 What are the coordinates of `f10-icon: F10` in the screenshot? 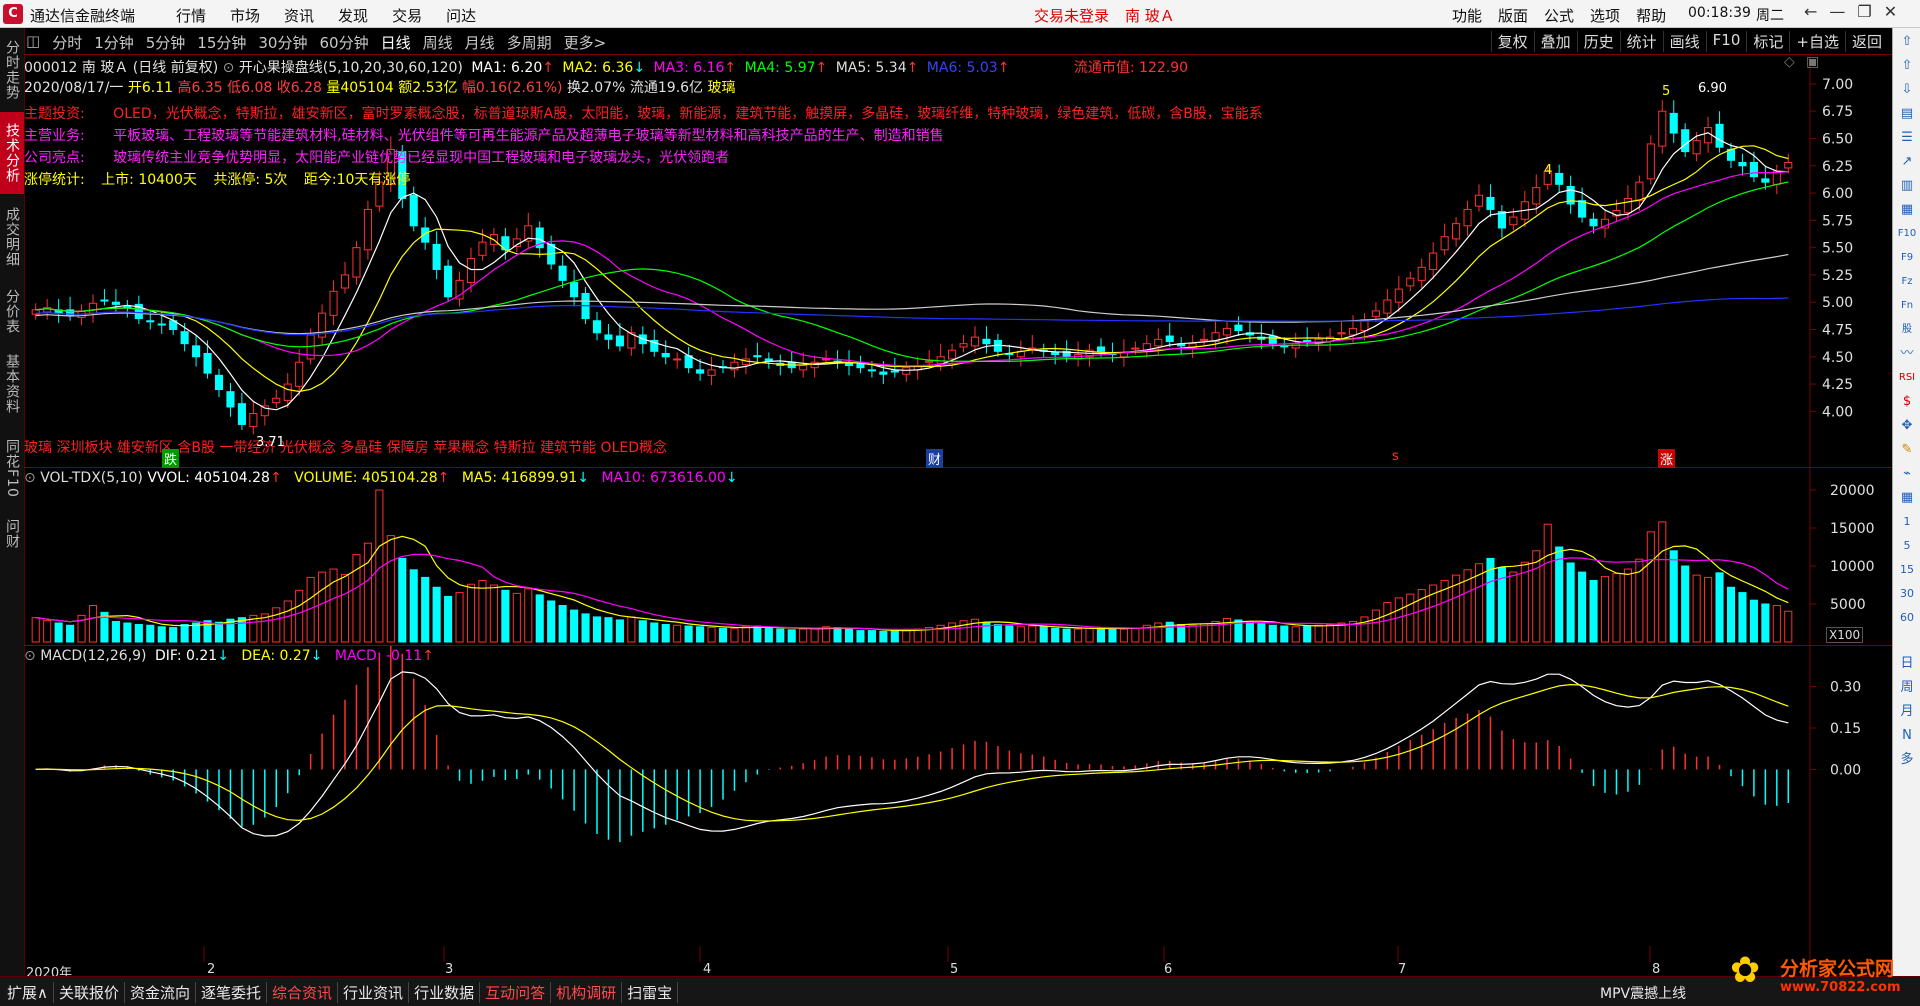 It's located at (1907, 234).